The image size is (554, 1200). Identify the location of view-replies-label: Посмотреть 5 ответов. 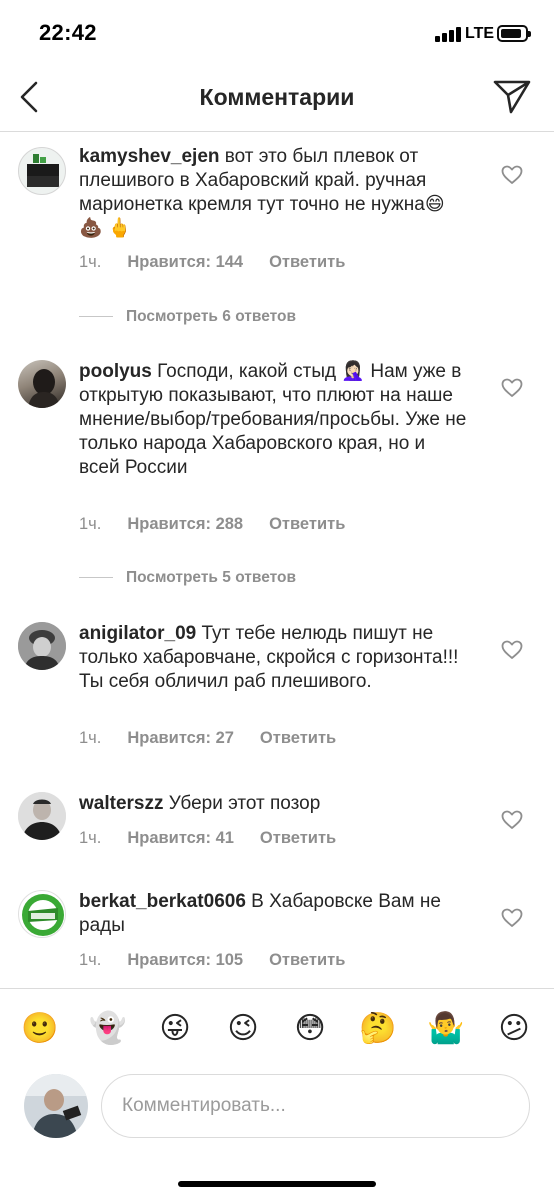
(211, 577).